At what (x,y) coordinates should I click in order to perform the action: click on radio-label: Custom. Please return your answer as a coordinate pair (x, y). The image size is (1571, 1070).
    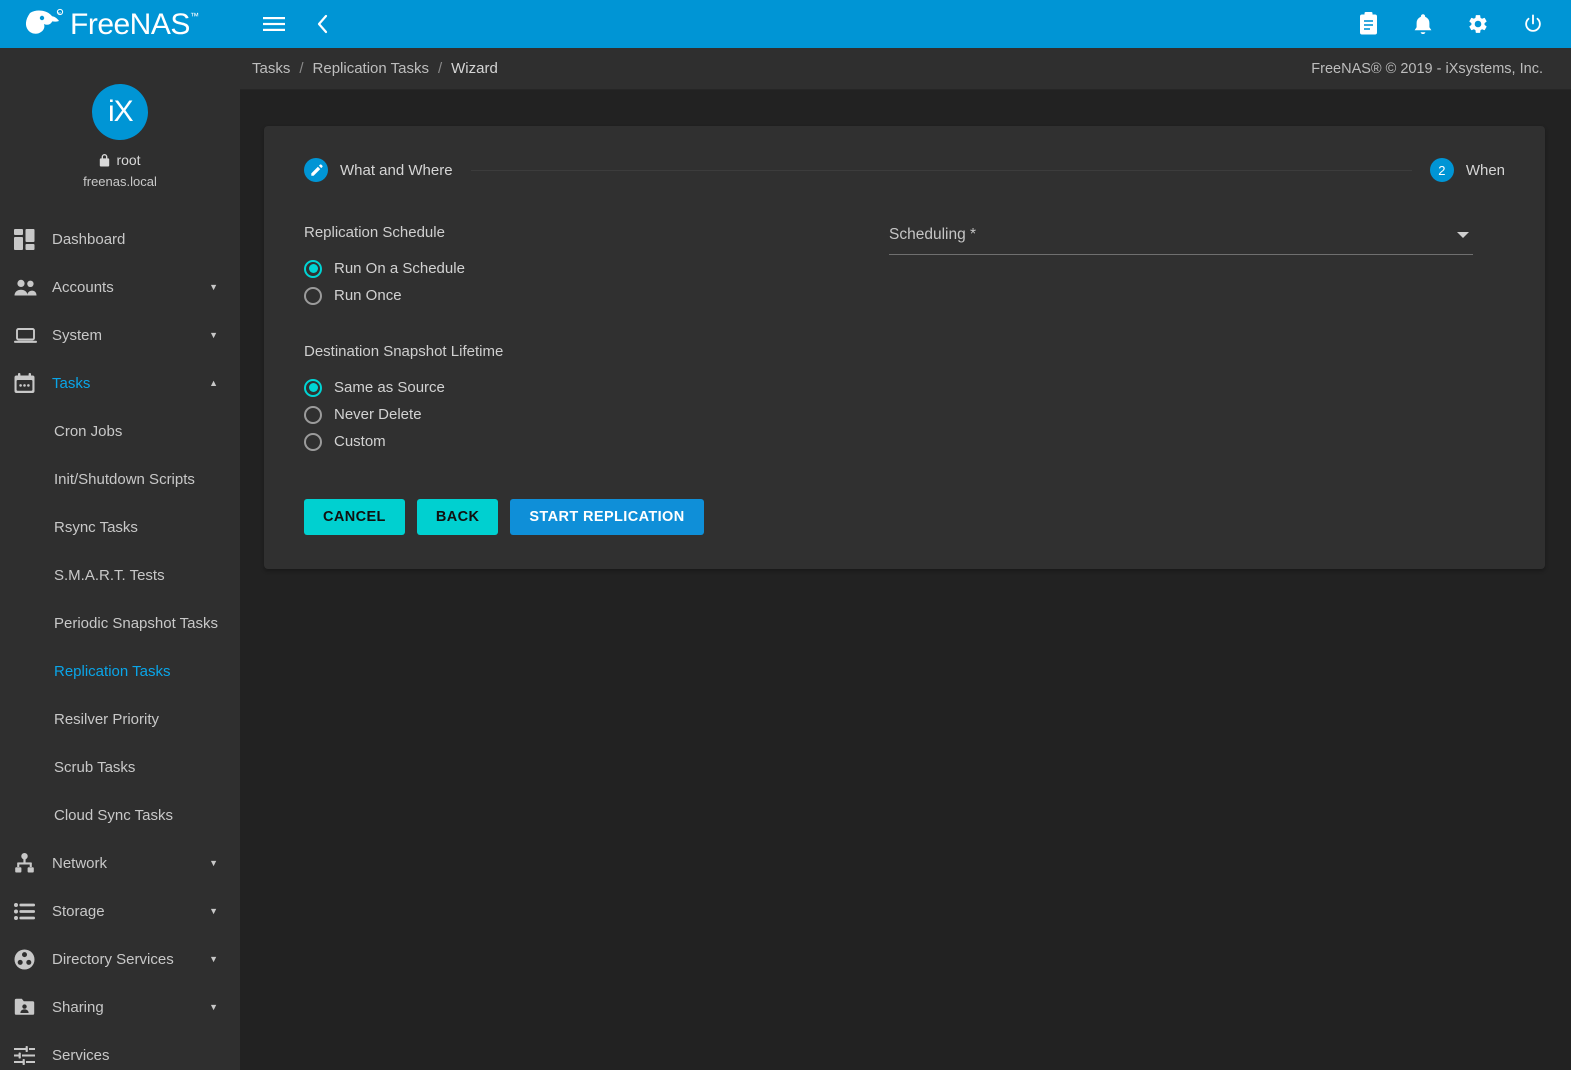
    Looking at the image, I should click on (360, 441).